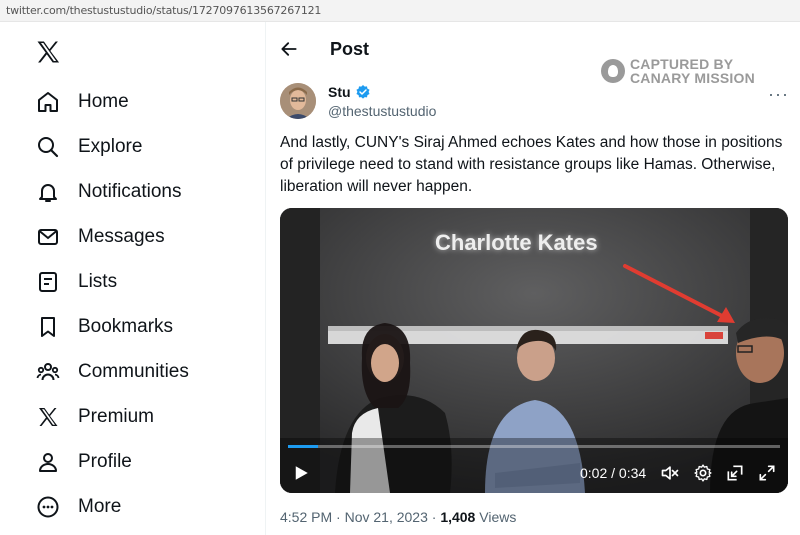 Image resolution: width=800 pixels, height=535 pixels. I want to click on video-time: 0:02 / 0:34, so click(613, 473).